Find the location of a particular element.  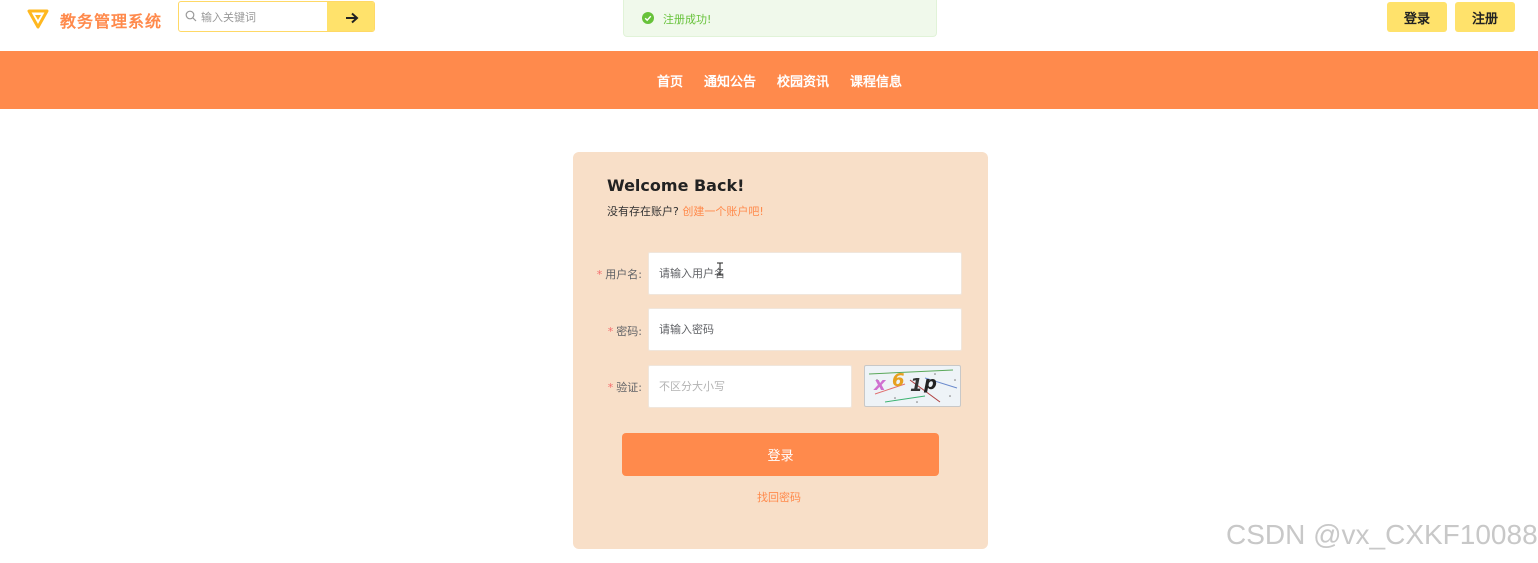

username-label-text: 用户名: is located at coordinates (623, 274).